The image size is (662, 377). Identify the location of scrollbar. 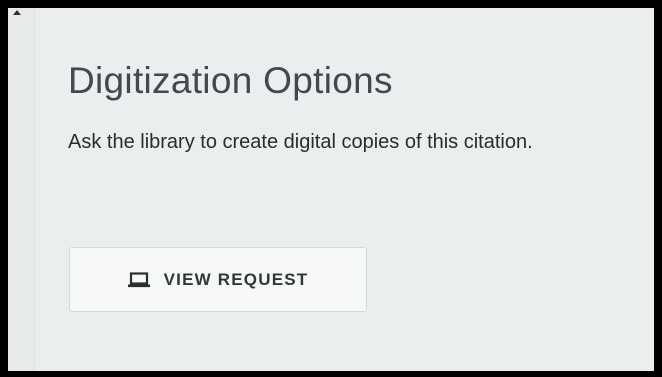
(21, 189).